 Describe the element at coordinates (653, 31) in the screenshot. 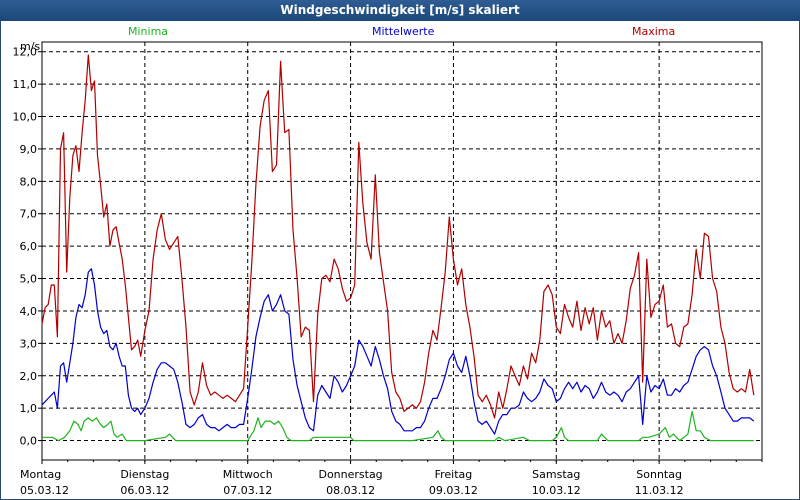

I see `legend-maxima: Maxima` at that location.